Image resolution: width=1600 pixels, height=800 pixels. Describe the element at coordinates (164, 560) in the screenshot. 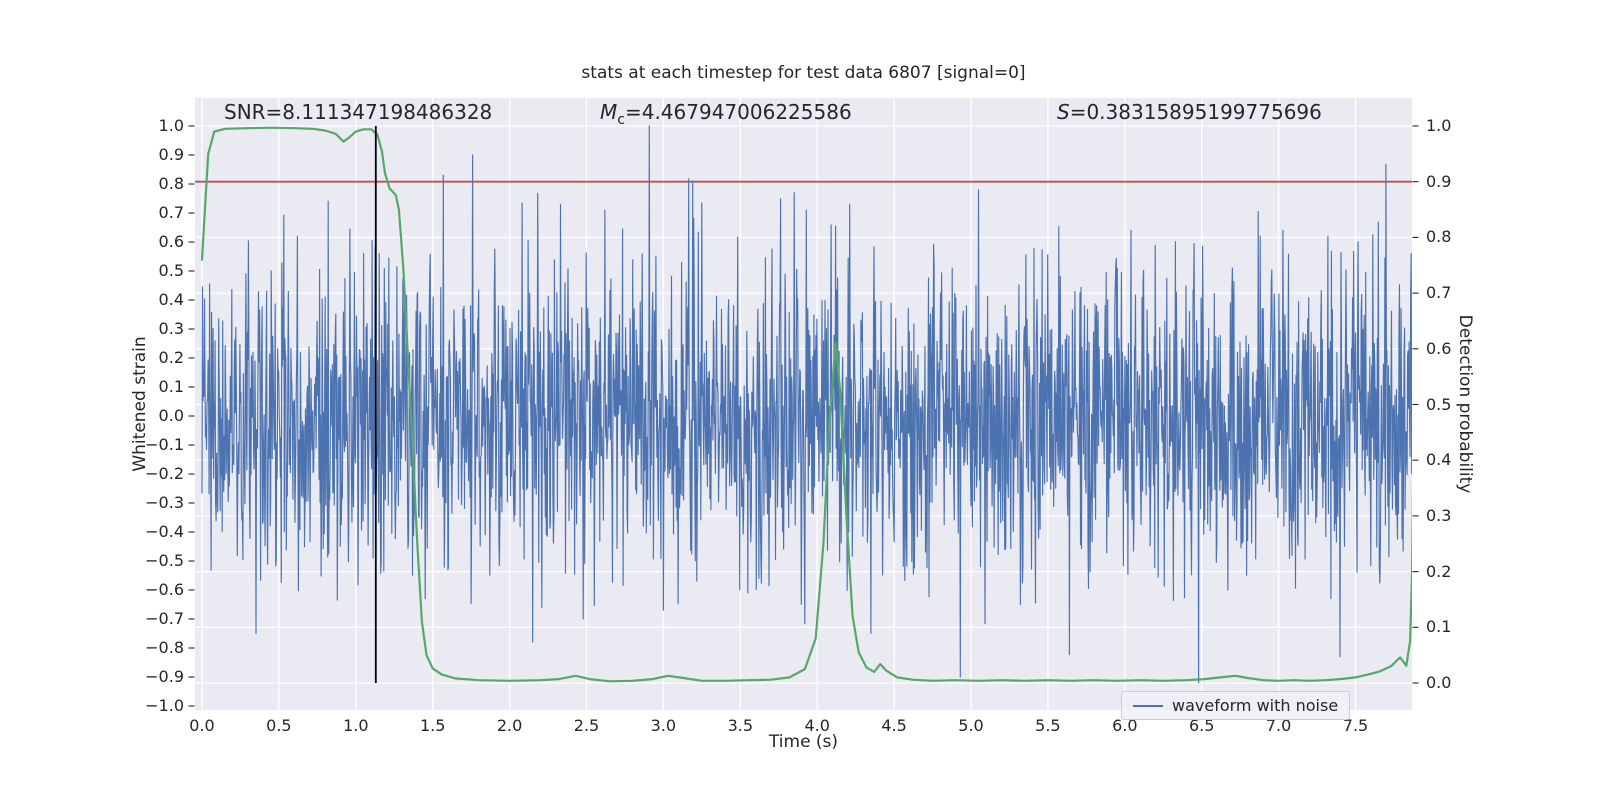

I see `left-tick-label: −0.5` at that location.